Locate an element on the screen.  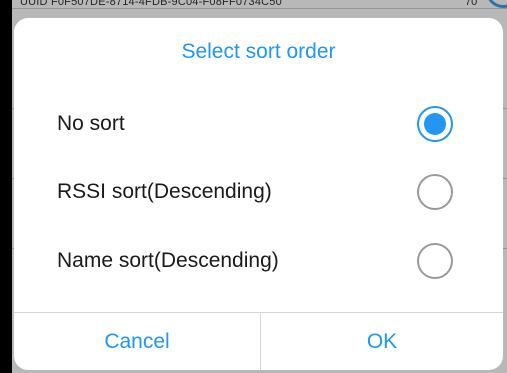
option-label: No sort is located at coordinates (91, 123).